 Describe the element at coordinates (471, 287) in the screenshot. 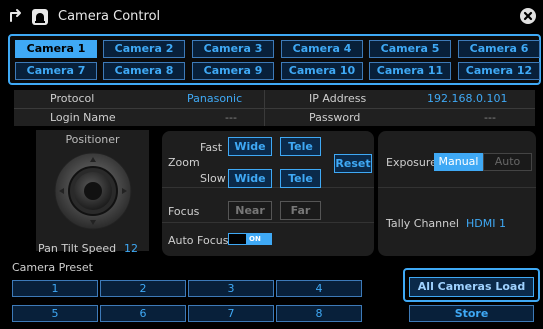

I see `all-cameras-load-button: All Cameras Load` at that location.